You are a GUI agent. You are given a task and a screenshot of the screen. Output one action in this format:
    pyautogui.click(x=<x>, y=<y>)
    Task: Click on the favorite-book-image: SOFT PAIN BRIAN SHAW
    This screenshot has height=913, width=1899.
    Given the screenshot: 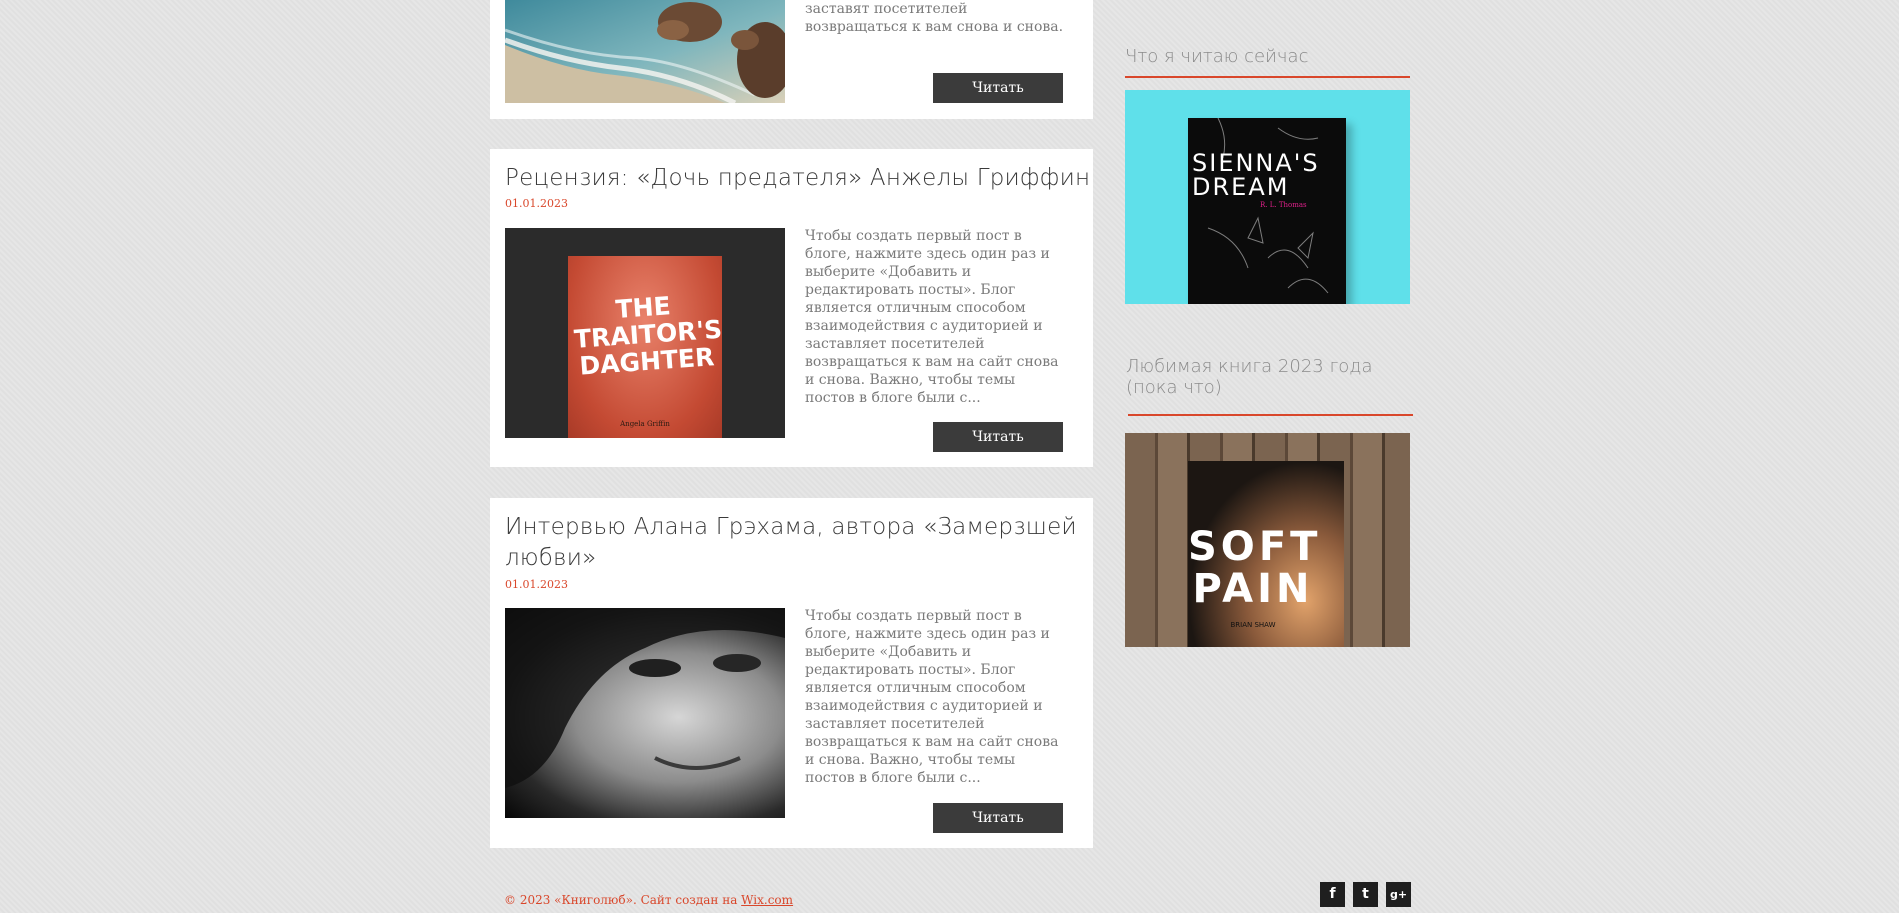 What is the action you would take?
    pyautogui.click(x=1267, y=540)
    